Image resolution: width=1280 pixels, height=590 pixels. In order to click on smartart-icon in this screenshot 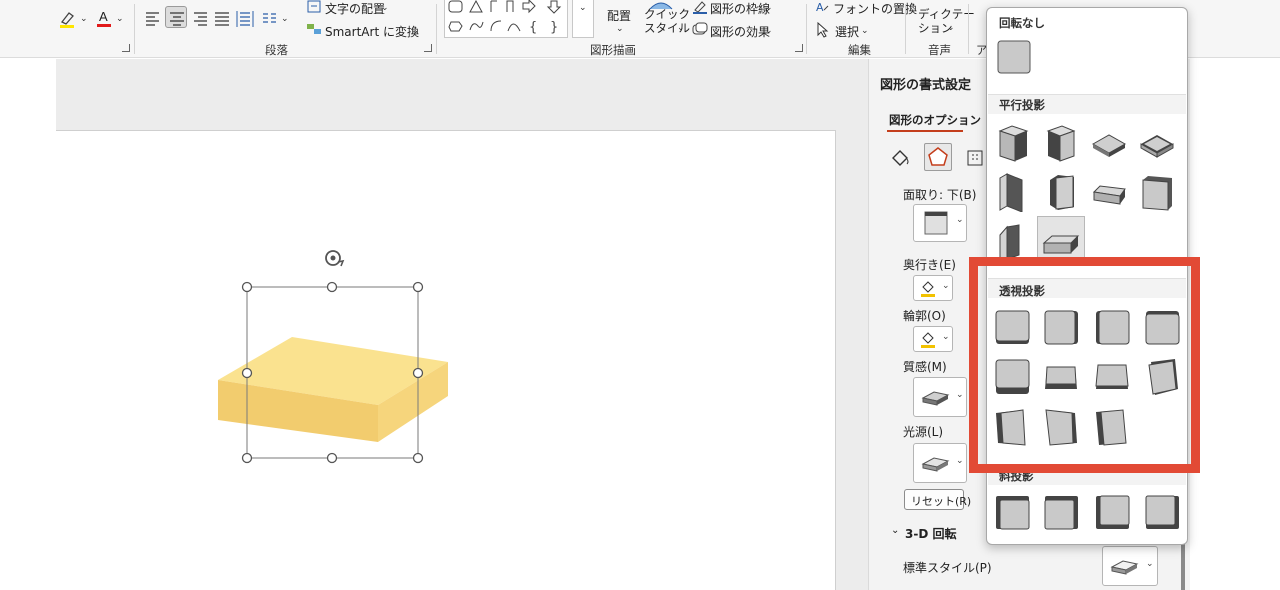, I will do `click(314, 31)`.